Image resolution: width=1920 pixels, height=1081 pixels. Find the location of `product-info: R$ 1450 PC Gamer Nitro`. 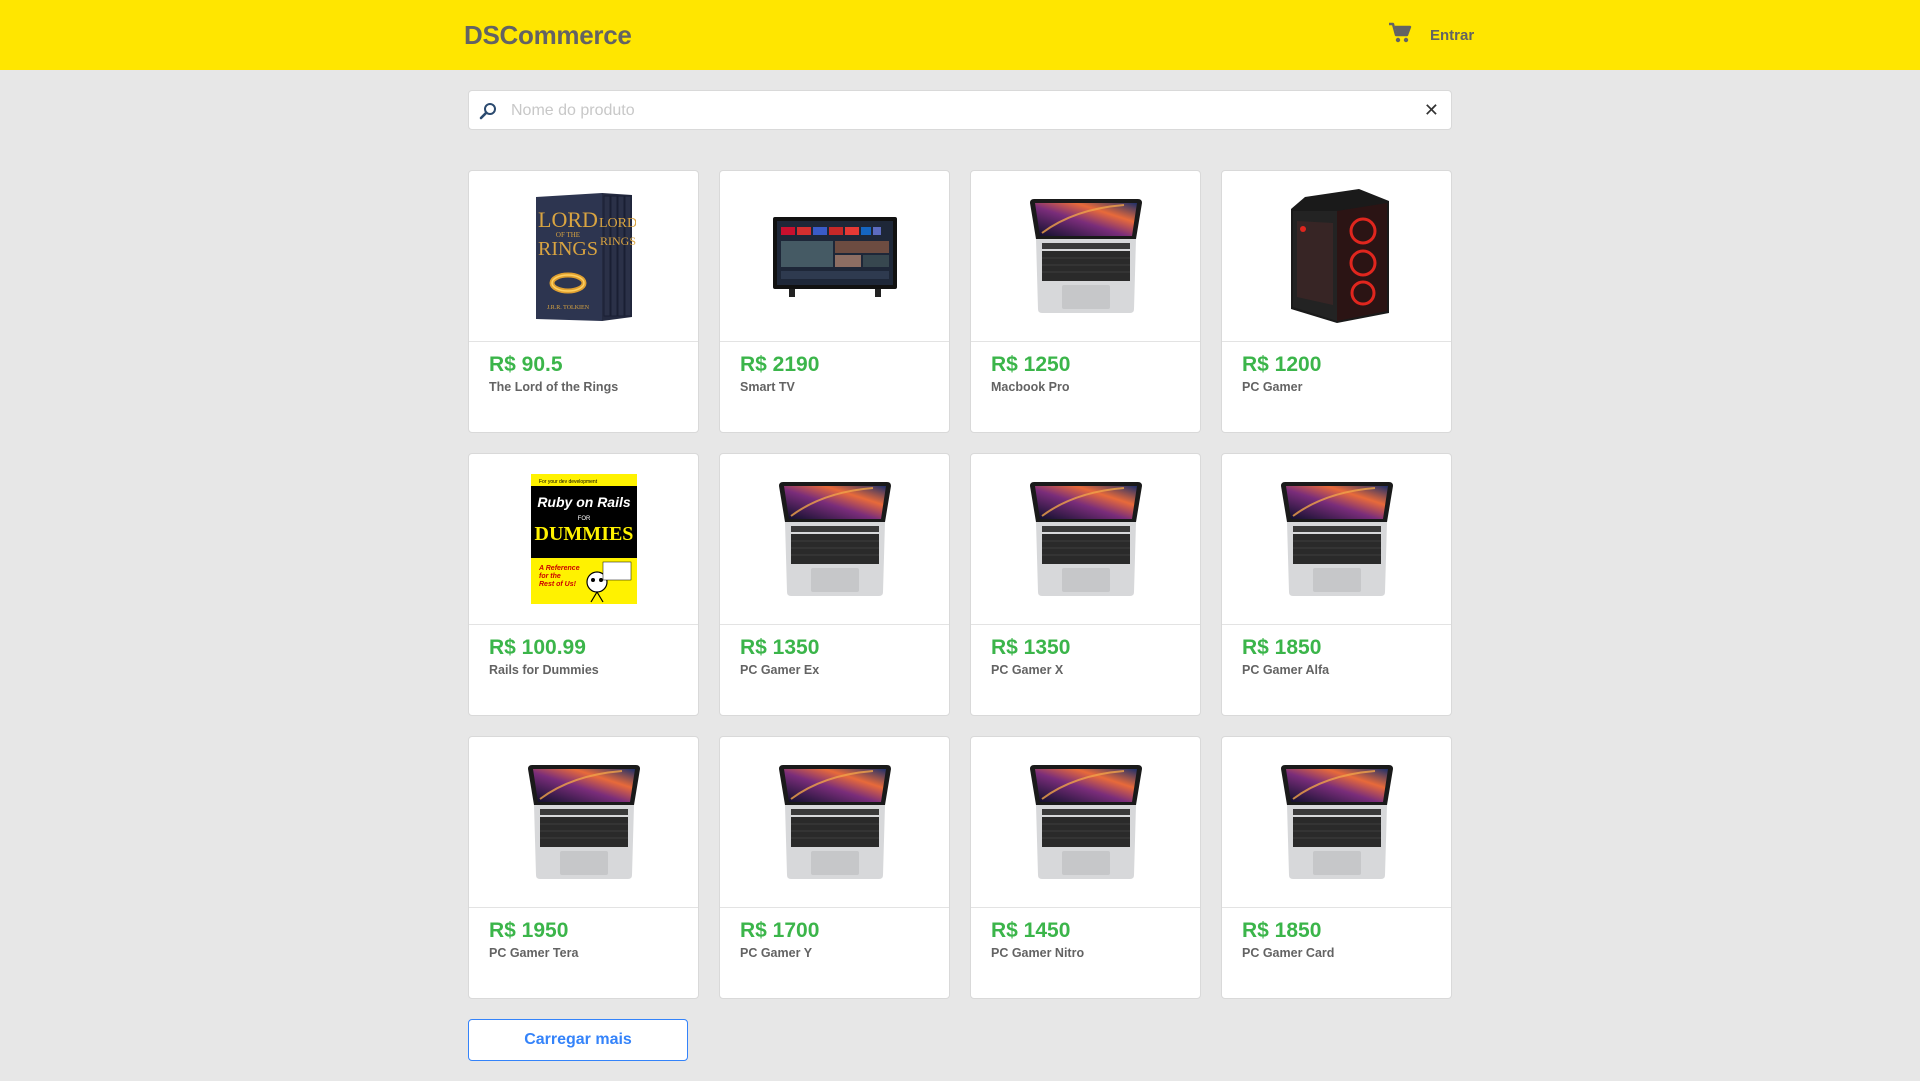

product-info: R$ 1450 PC Gamer Nitro is located at coordinates (1085, 934).